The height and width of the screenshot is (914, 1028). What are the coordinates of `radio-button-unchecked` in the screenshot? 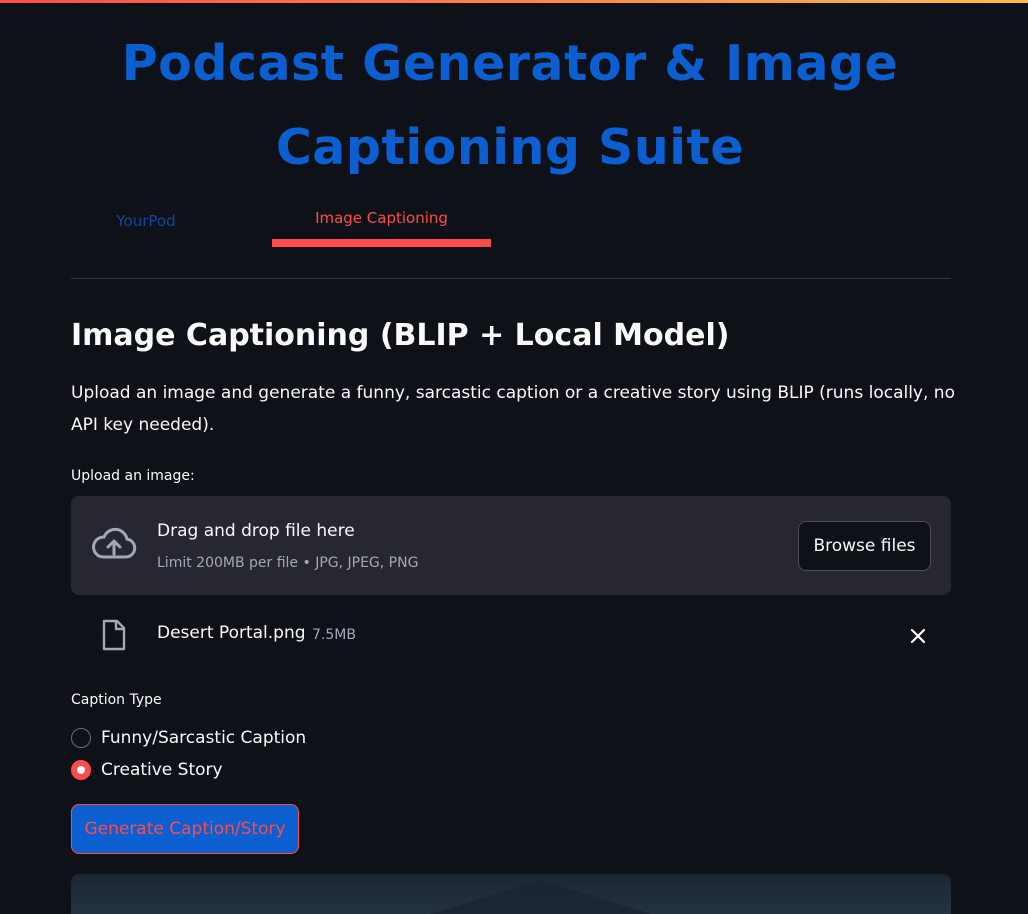 It's located at (81, 738).